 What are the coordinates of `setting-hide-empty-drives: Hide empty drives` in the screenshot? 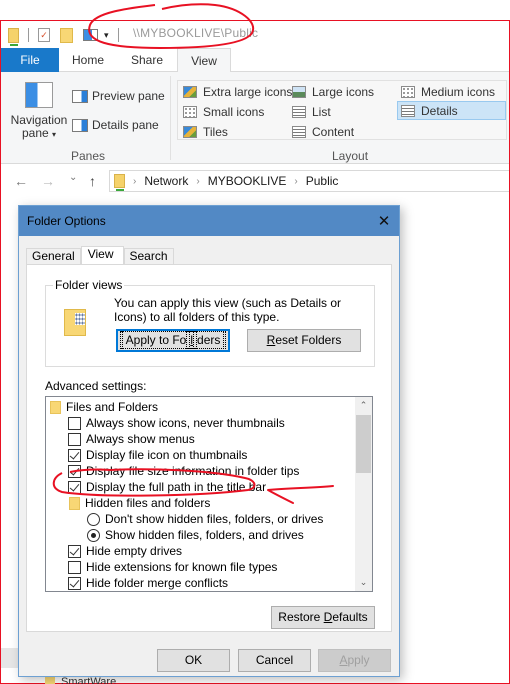 It's located at (125, 551).